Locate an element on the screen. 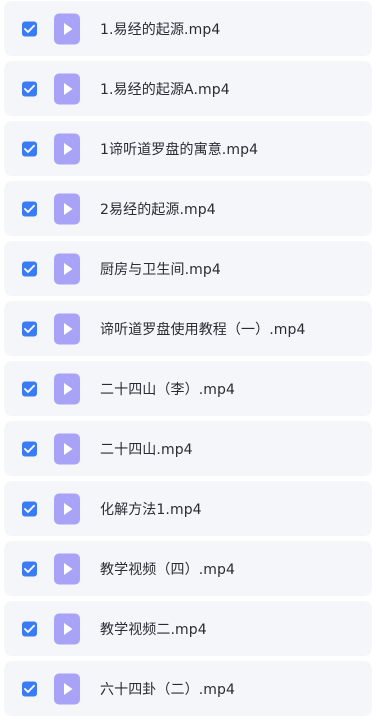 The image size is (376, 720). list-item: 教学视频（四）.mp4 is located at coordinates (188, 568).